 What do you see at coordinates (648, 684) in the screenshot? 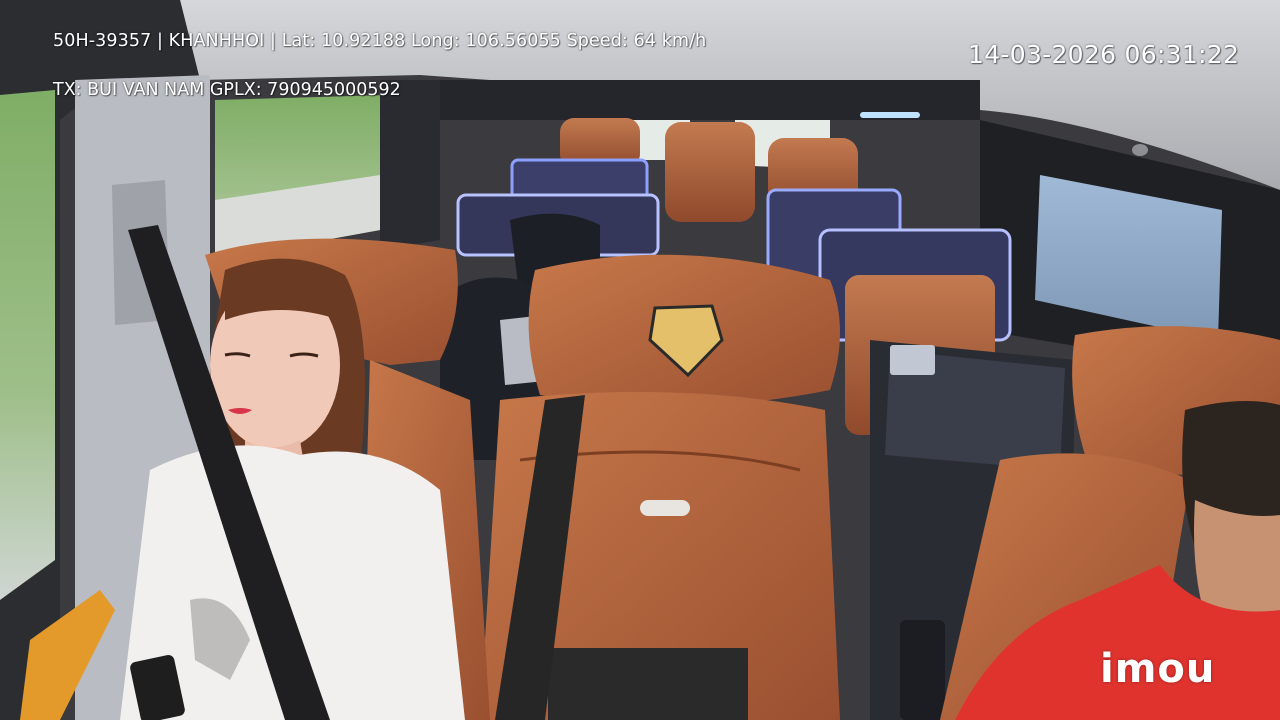
I see `seat-bottom-panel` at bounding box center [648, 684].